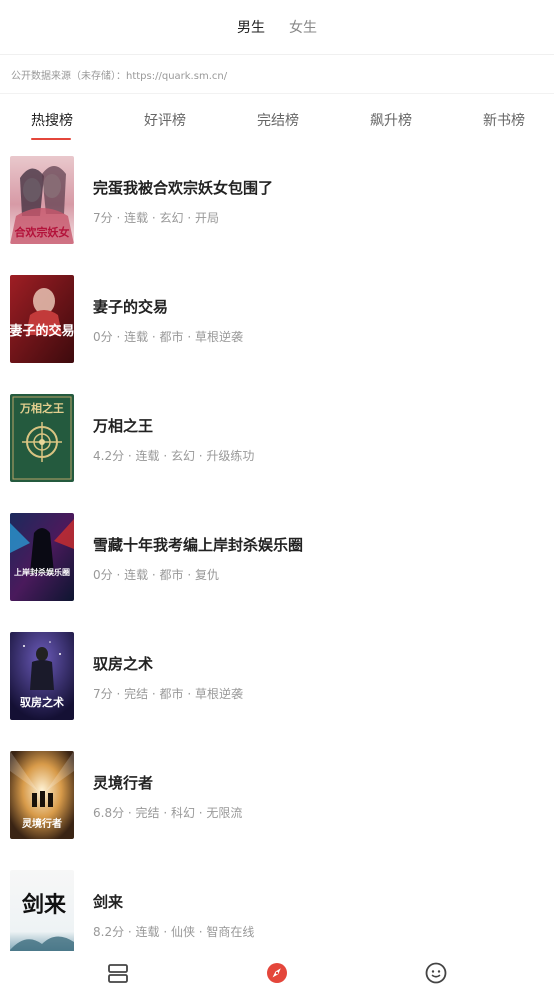  I want to click on gender-tab-female: 女生, so click(303, 27).